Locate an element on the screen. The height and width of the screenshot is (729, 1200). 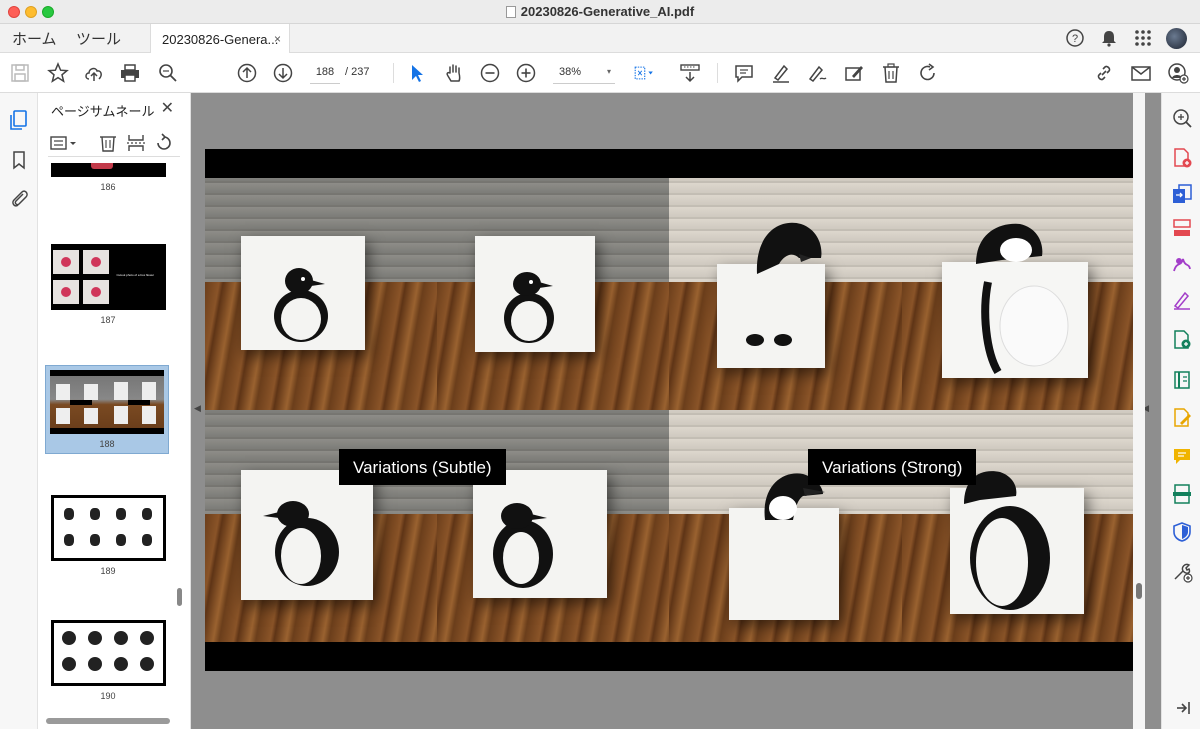
page-total: / 237 is located at coordinates (357, 72).